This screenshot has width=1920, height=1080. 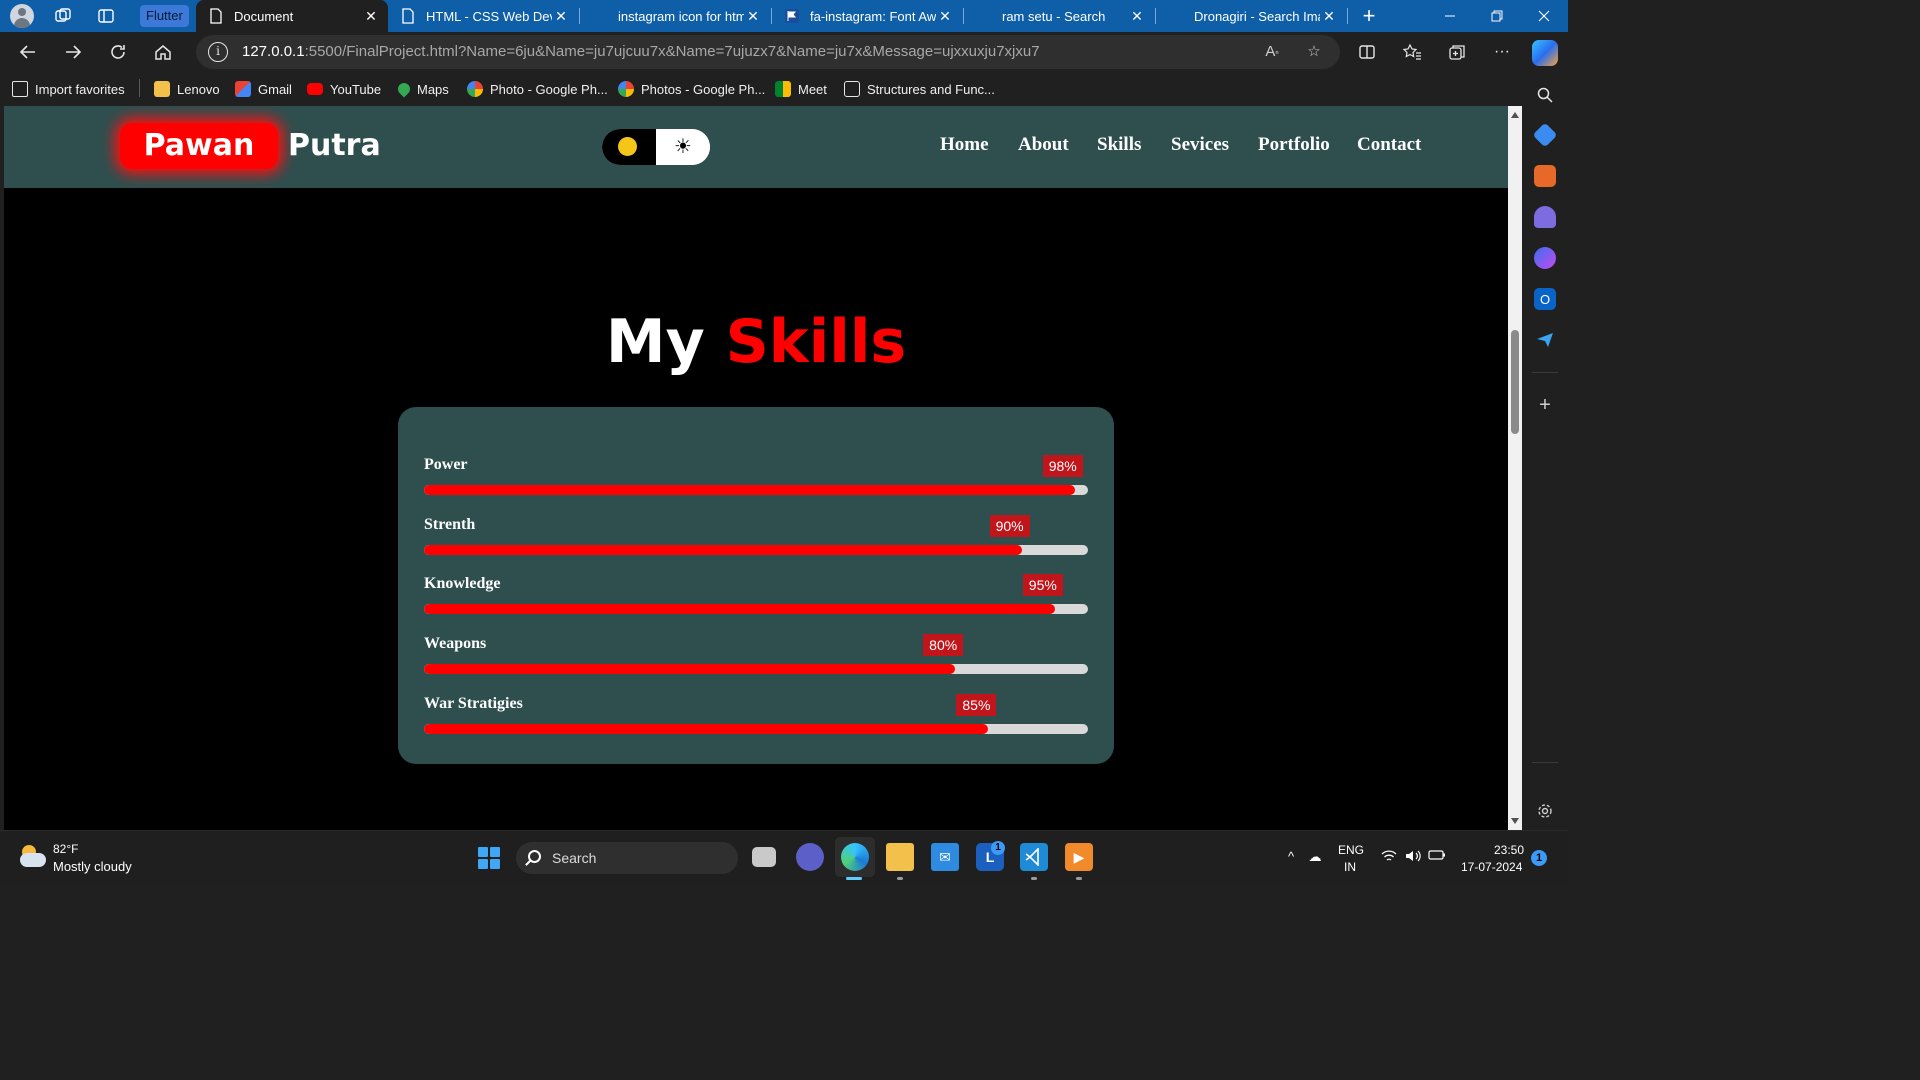 What do you see at coordinates (1545, 340) in the screenshot?
I see `send-icon` at bounding box center [1545, 340].